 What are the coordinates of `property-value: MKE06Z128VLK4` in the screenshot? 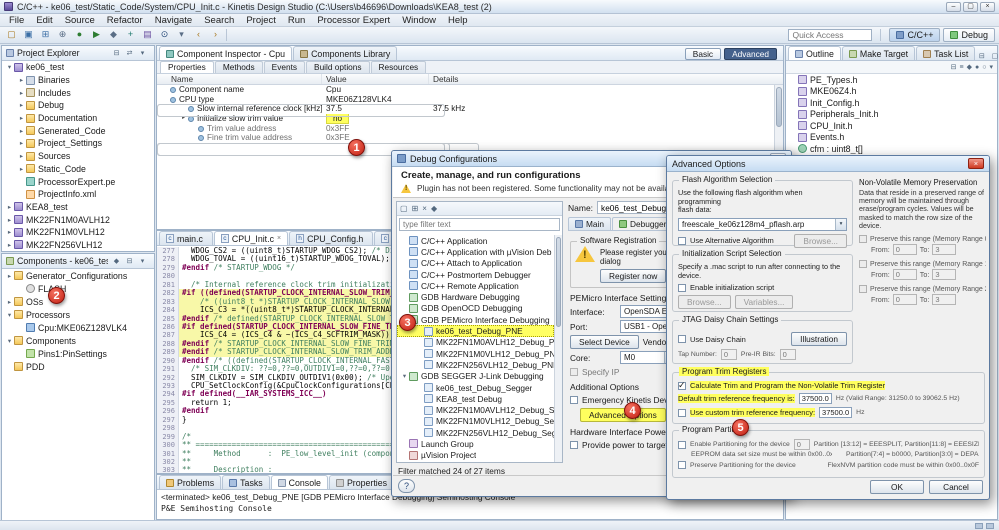 It's located at (359, 99).